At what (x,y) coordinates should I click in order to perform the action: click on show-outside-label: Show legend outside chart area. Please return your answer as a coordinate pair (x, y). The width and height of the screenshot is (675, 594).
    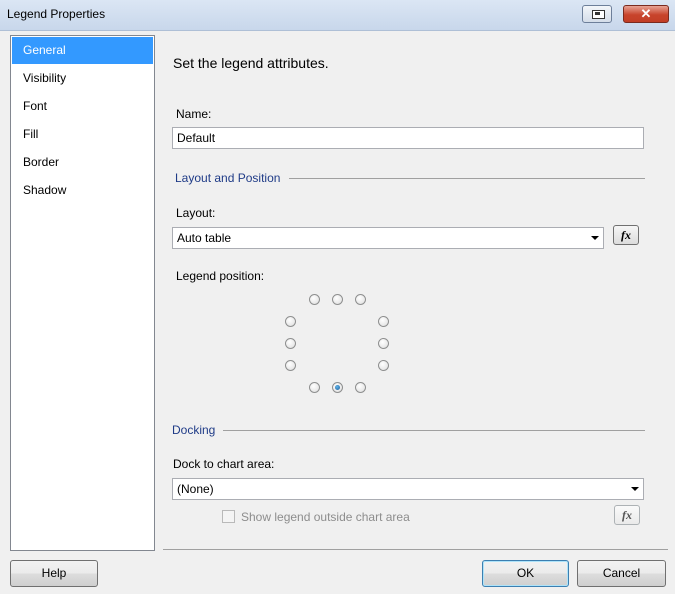
    Looking at the image, I should click on (325, 517).